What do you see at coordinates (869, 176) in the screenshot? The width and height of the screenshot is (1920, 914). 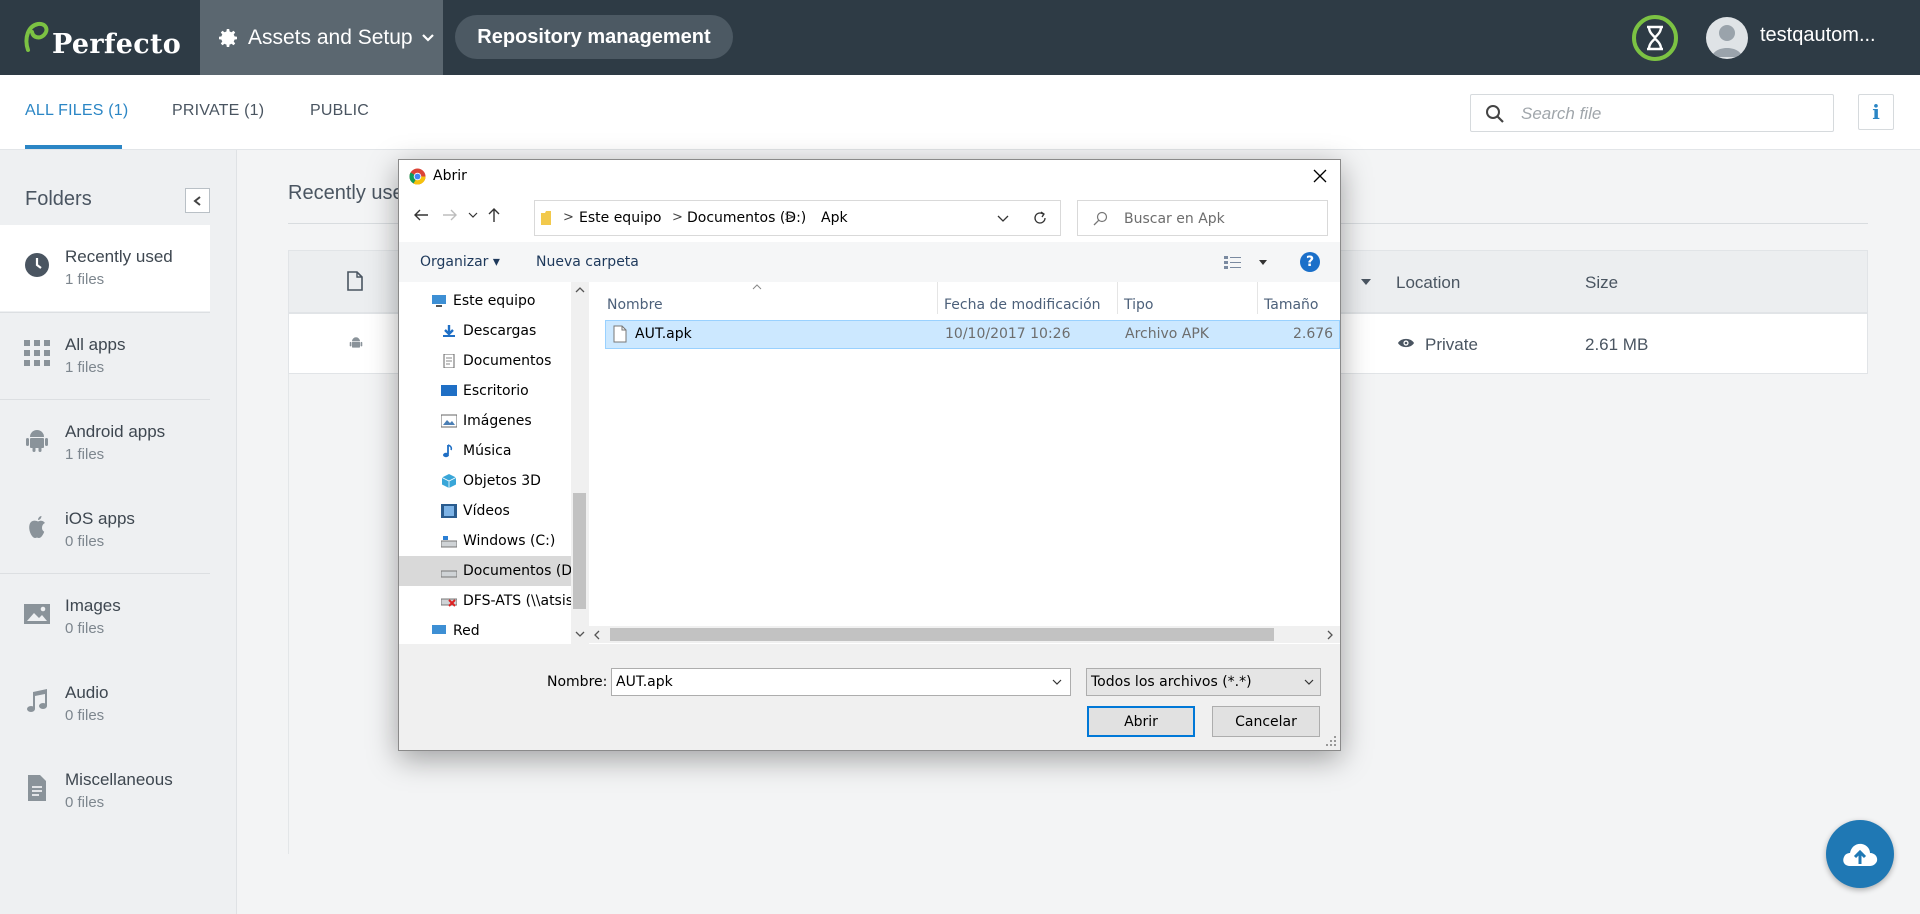 I see `dialog-titlebar: Abrir` at bounding box center [869, 176].